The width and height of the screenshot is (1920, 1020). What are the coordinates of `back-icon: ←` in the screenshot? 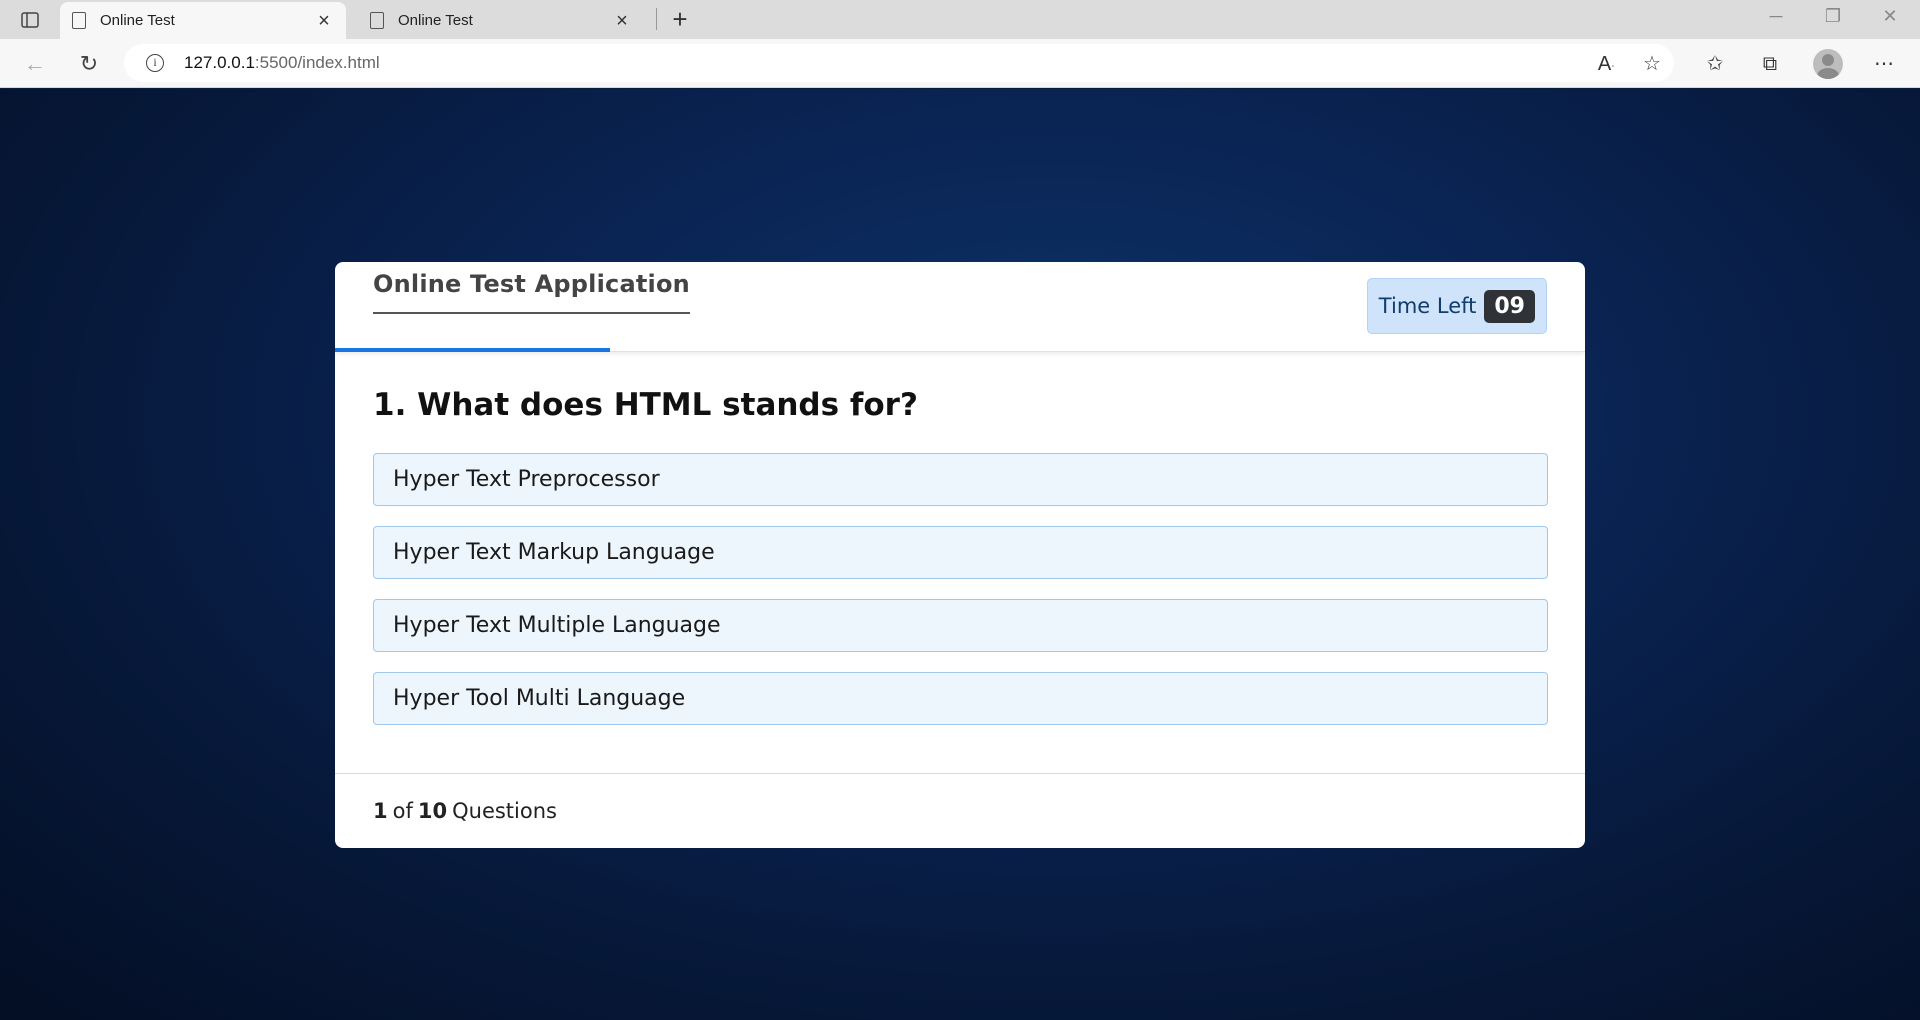 It's located at (35, 64).